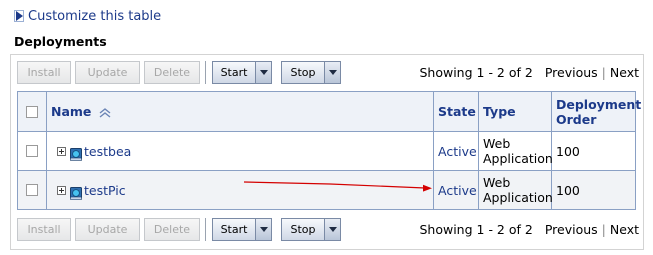  I want to click on state-column-header: State, so click(456, 111).